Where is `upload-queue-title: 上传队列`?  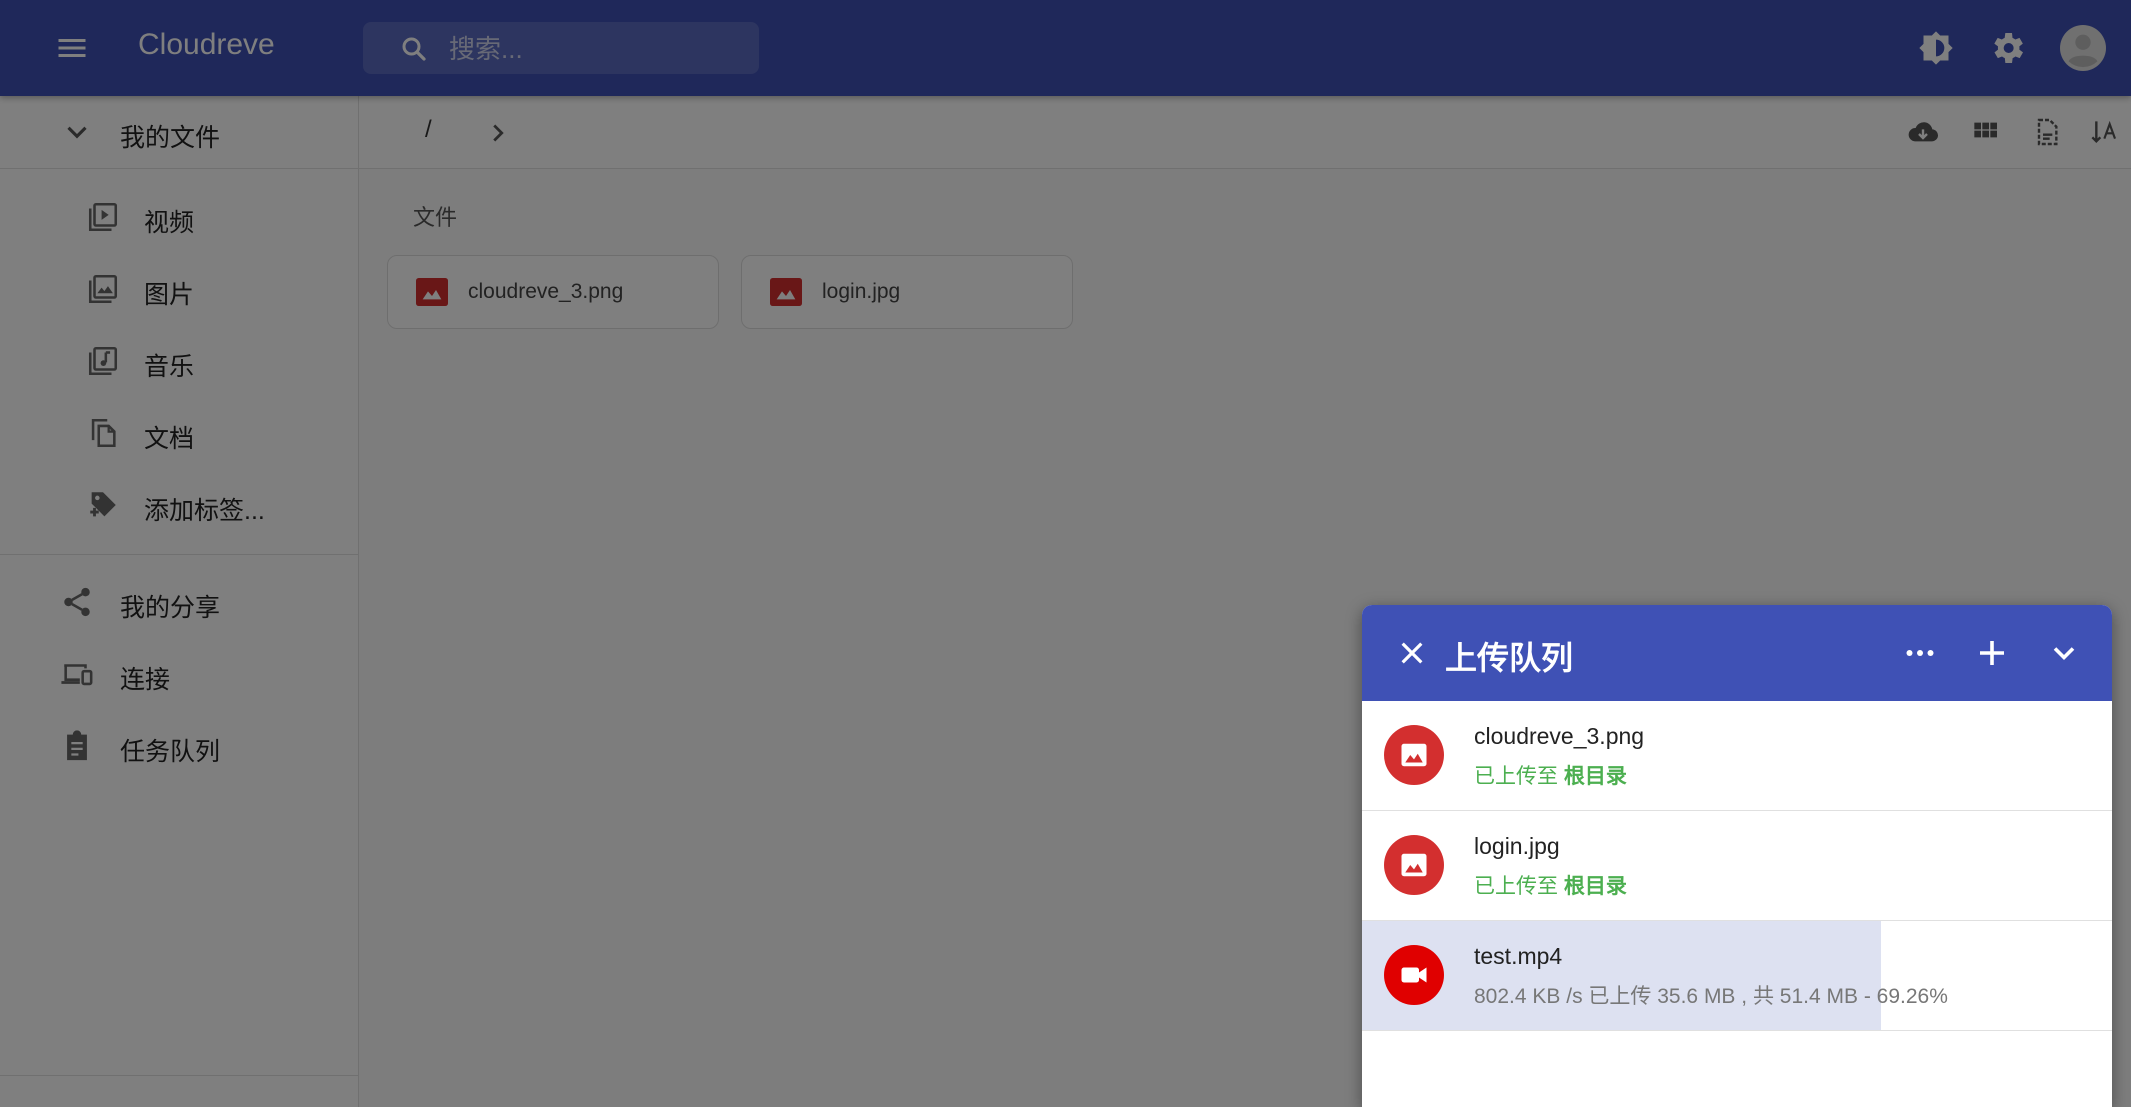
upload-queue-title: 上传队列 is located at coordinates (1509, 658).